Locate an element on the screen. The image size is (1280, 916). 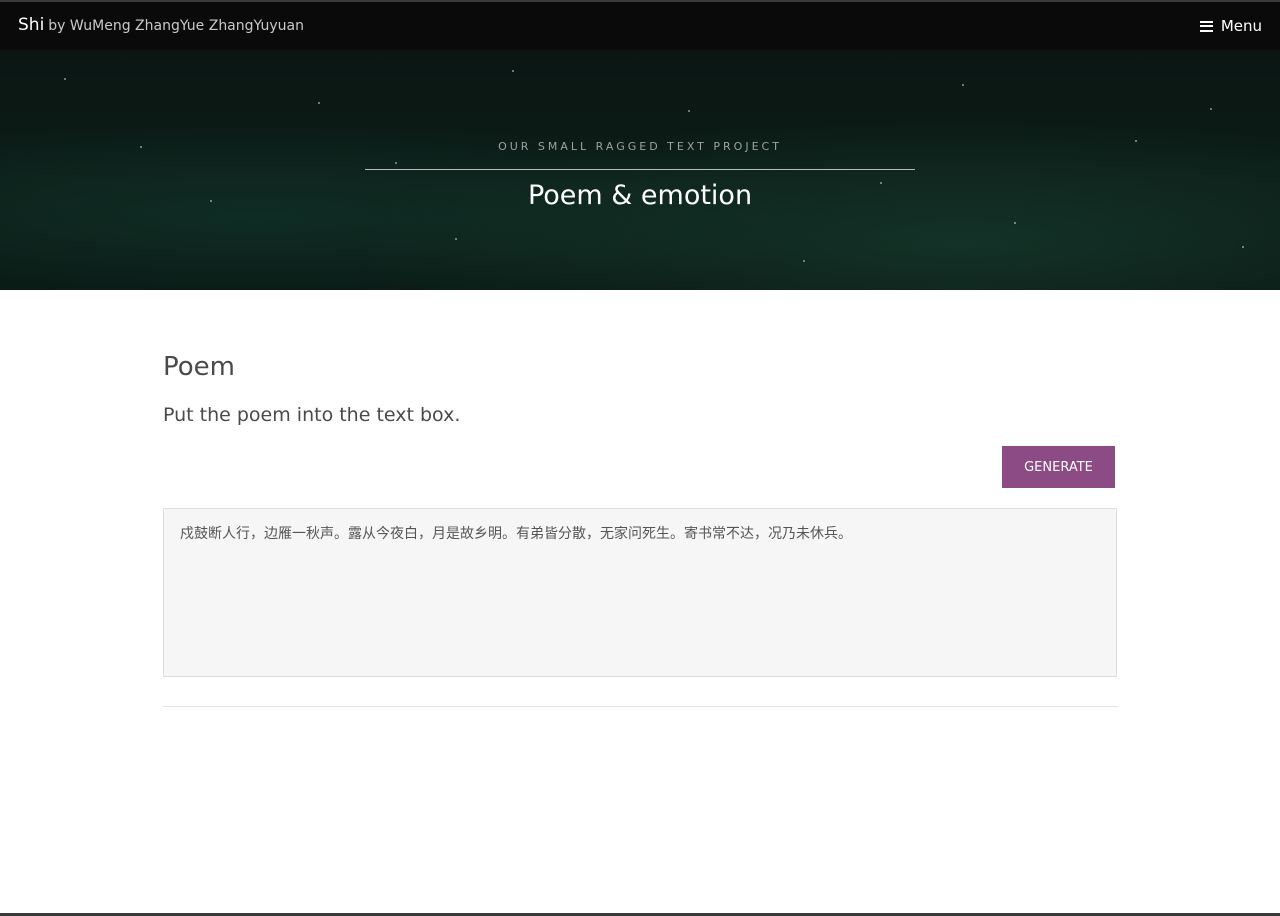
content-divider is located at coordinates (640, 706).